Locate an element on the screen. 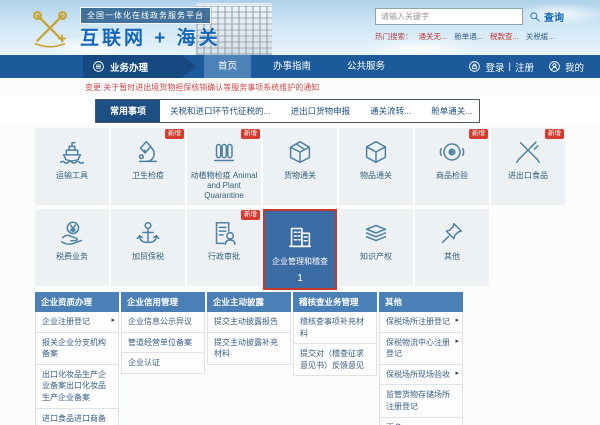 This screenshot has width=600, height=425. login-icon is located at coordinates (475, 66).